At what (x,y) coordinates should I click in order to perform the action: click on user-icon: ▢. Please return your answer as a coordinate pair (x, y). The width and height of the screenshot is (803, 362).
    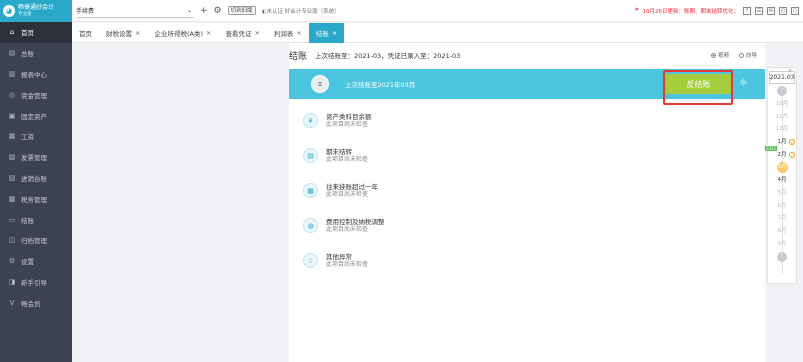
    Looking at the image, I should click on (795, 10).